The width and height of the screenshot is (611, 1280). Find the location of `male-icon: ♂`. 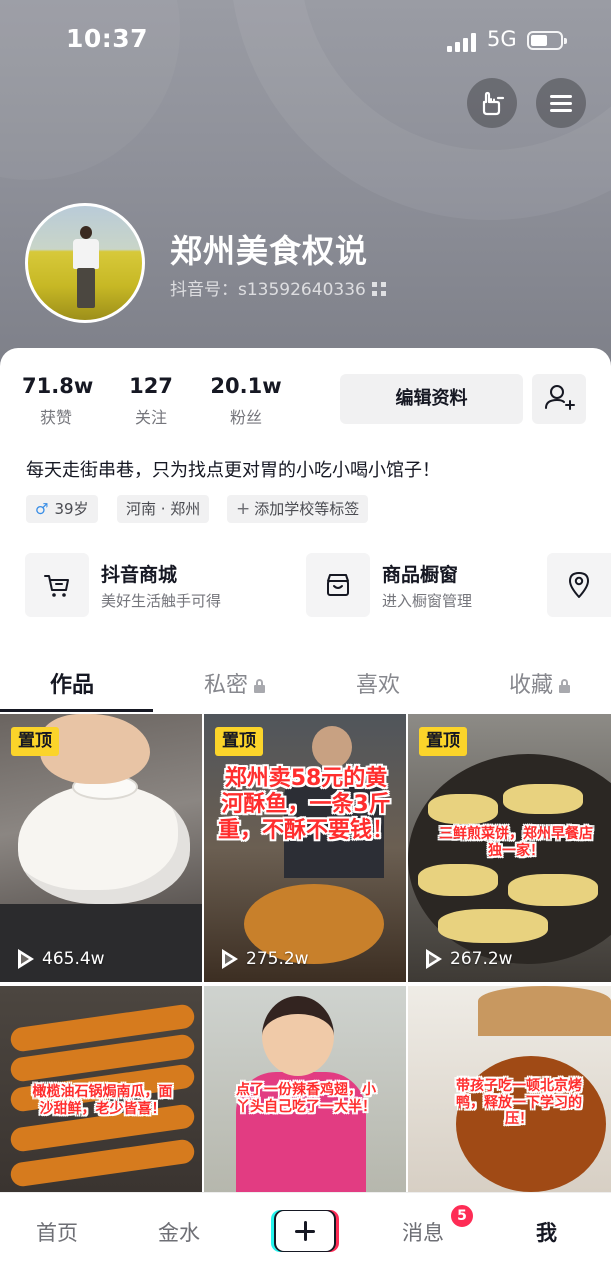

male-icon: ♂ is located at coordinates (42, 509).